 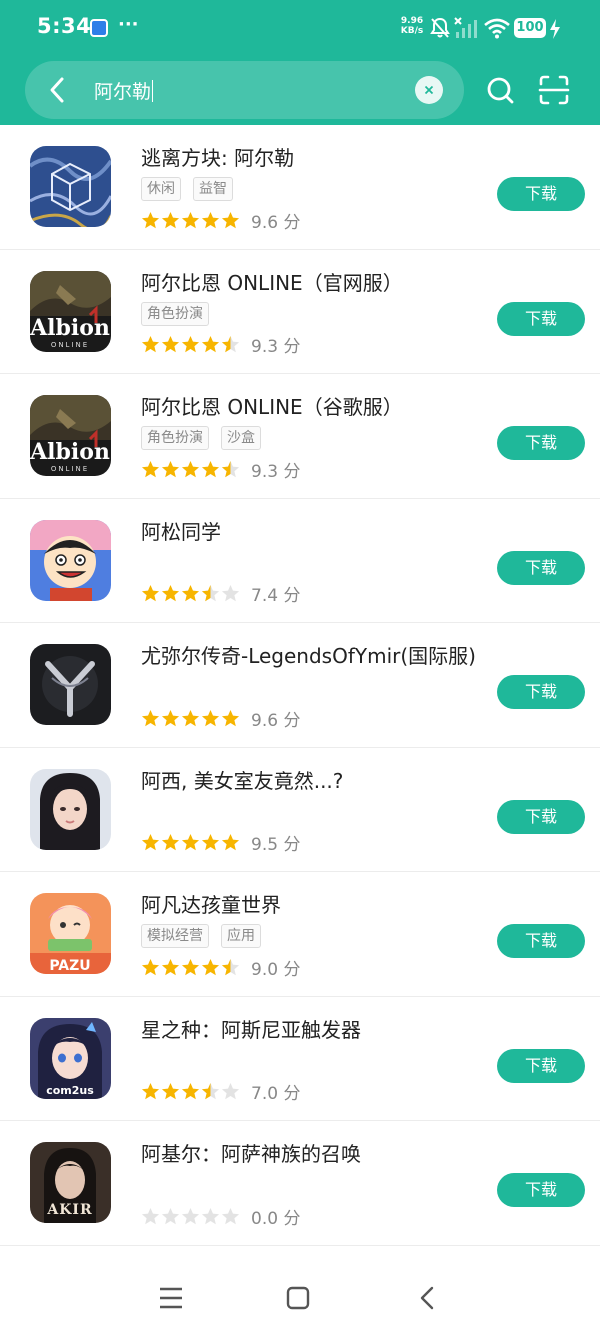 What do you see at coordinates (124, 90) in the screenshot?
I see `search-input: 阿尔勒` at bounding box center [124, 90].